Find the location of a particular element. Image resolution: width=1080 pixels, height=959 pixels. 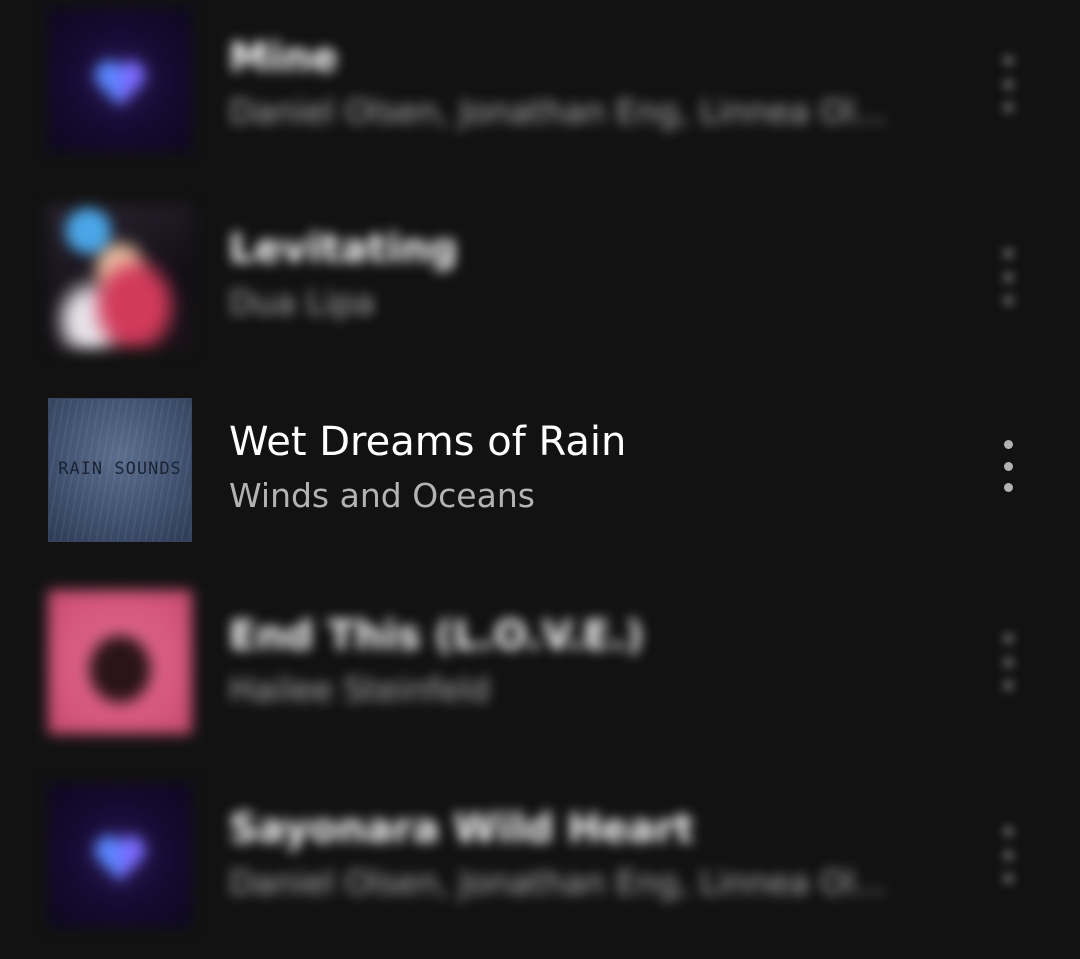

track-title: Levitating is located at coordinates (343, 249).